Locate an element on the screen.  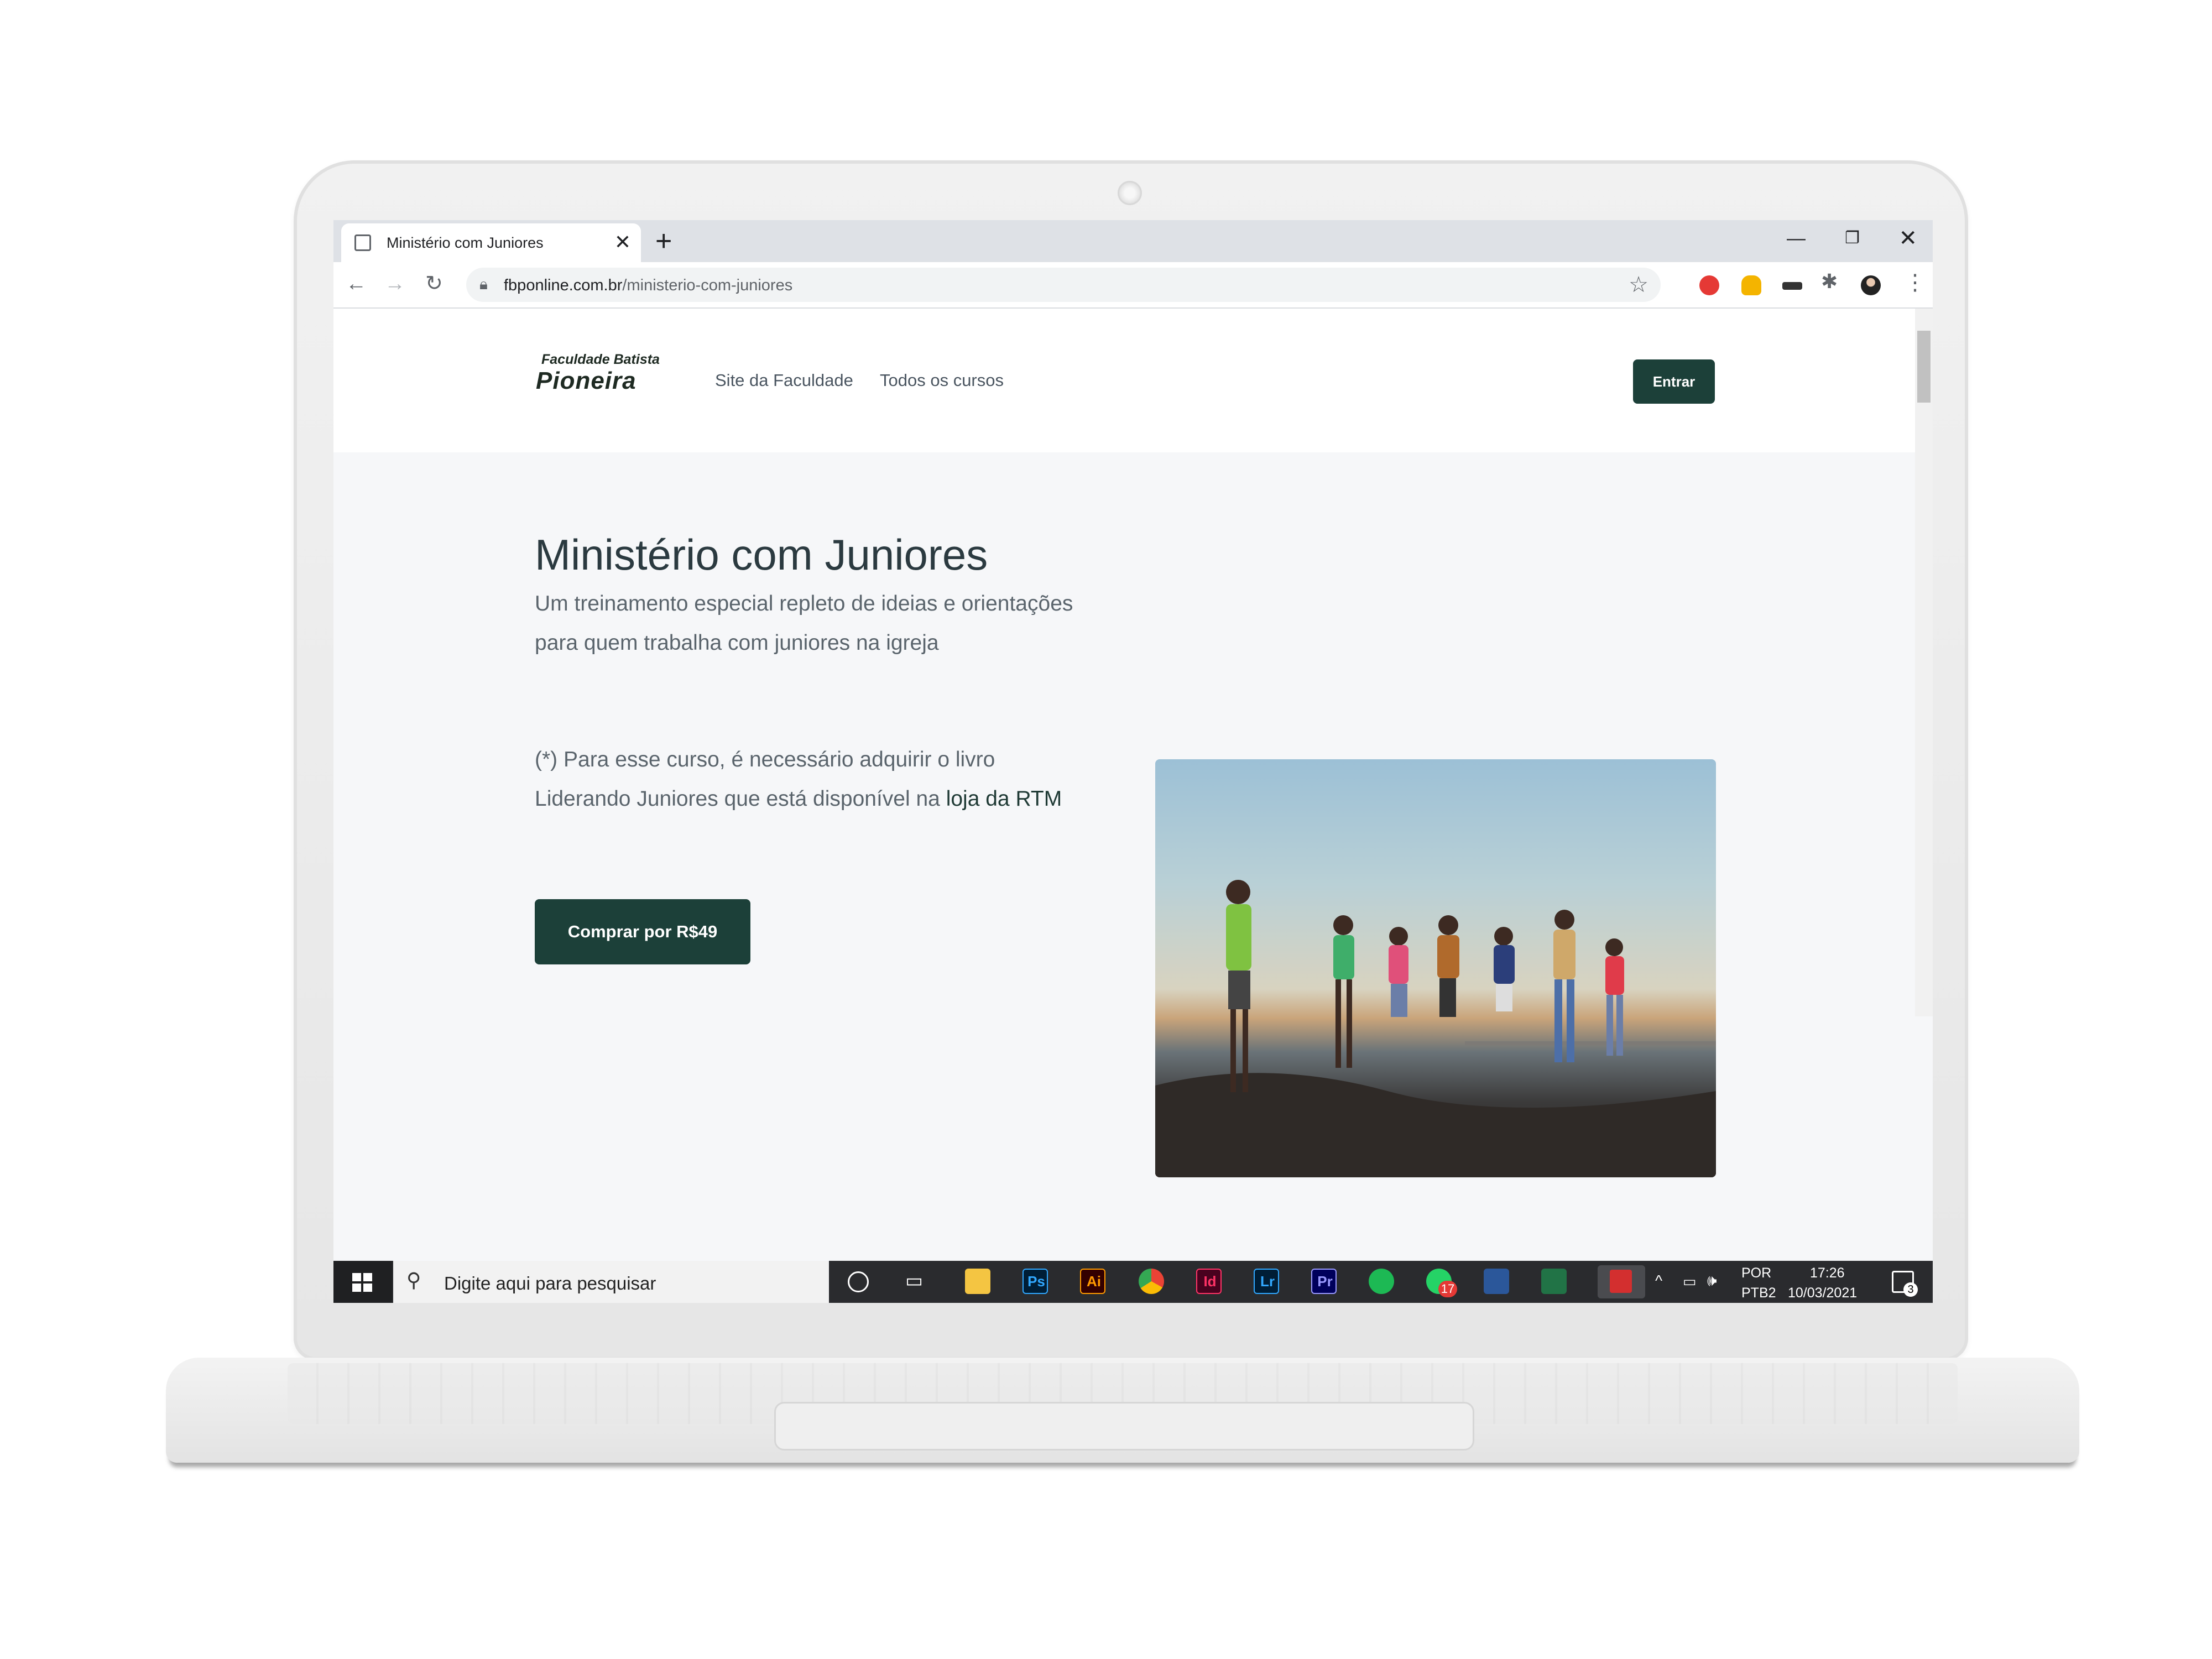
clock-time: 17:26 is located at coordinates (1828, 1273).